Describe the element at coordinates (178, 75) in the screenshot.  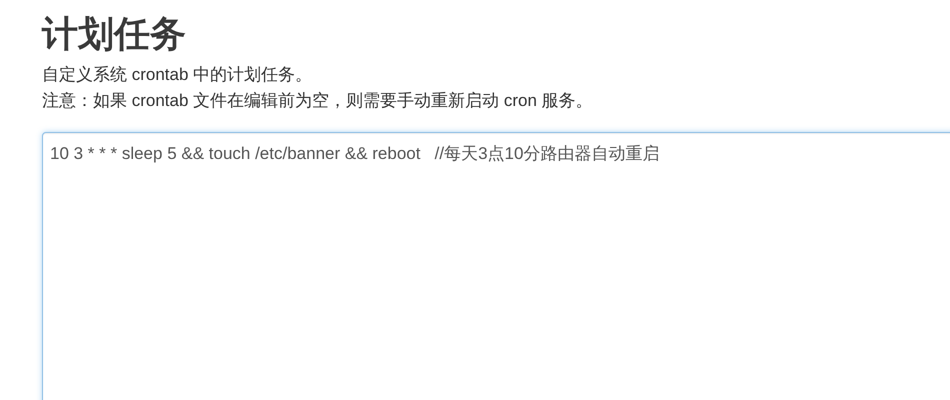
I see `description-text: 自定义系统 crontab 中的计划任务。` at that location.